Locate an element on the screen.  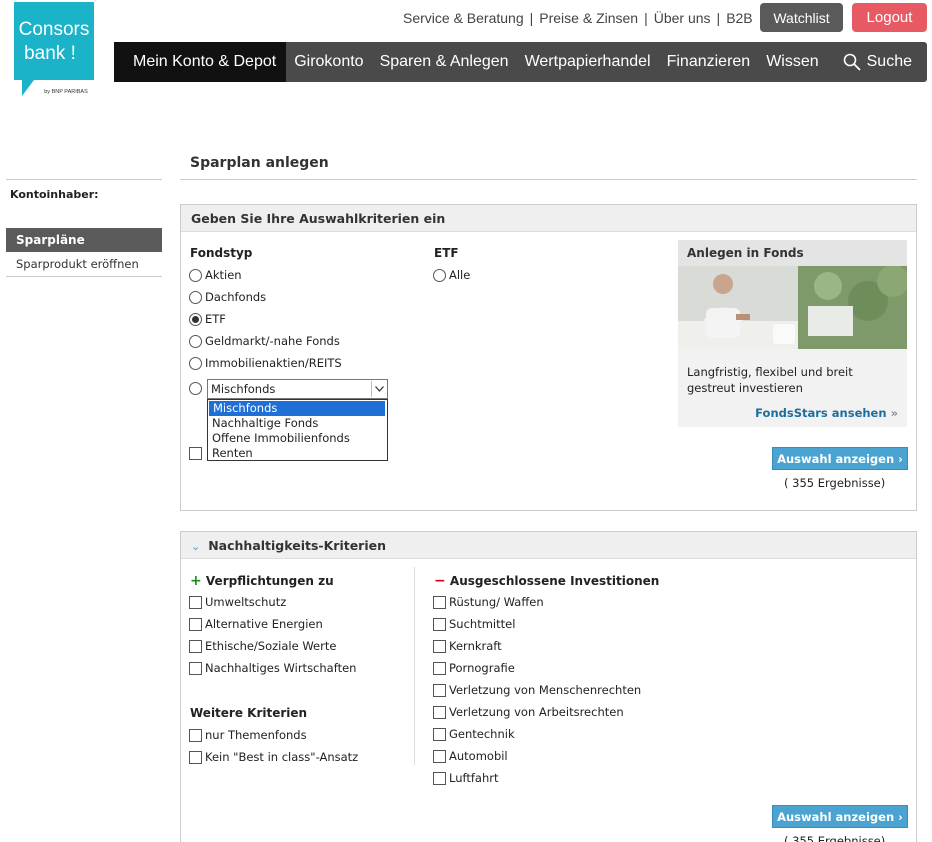
checkbox-label: Ethische/Soziale Werte is located at coordinates (271, 646).